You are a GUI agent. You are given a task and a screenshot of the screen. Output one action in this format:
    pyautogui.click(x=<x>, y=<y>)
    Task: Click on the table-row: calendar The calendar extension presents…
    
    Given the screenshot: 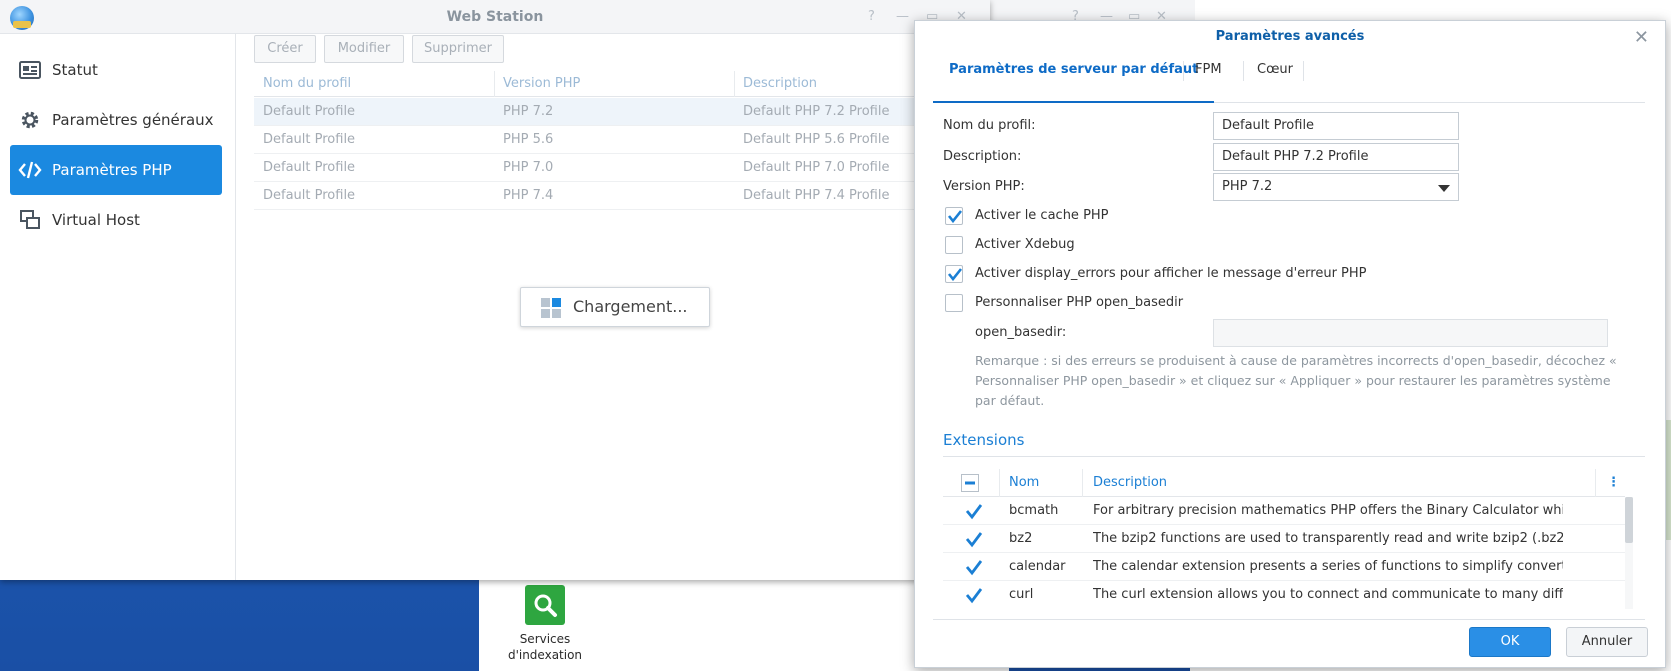 What is the action you would take?
    pyautogui.click(x=1284, y=567)
    